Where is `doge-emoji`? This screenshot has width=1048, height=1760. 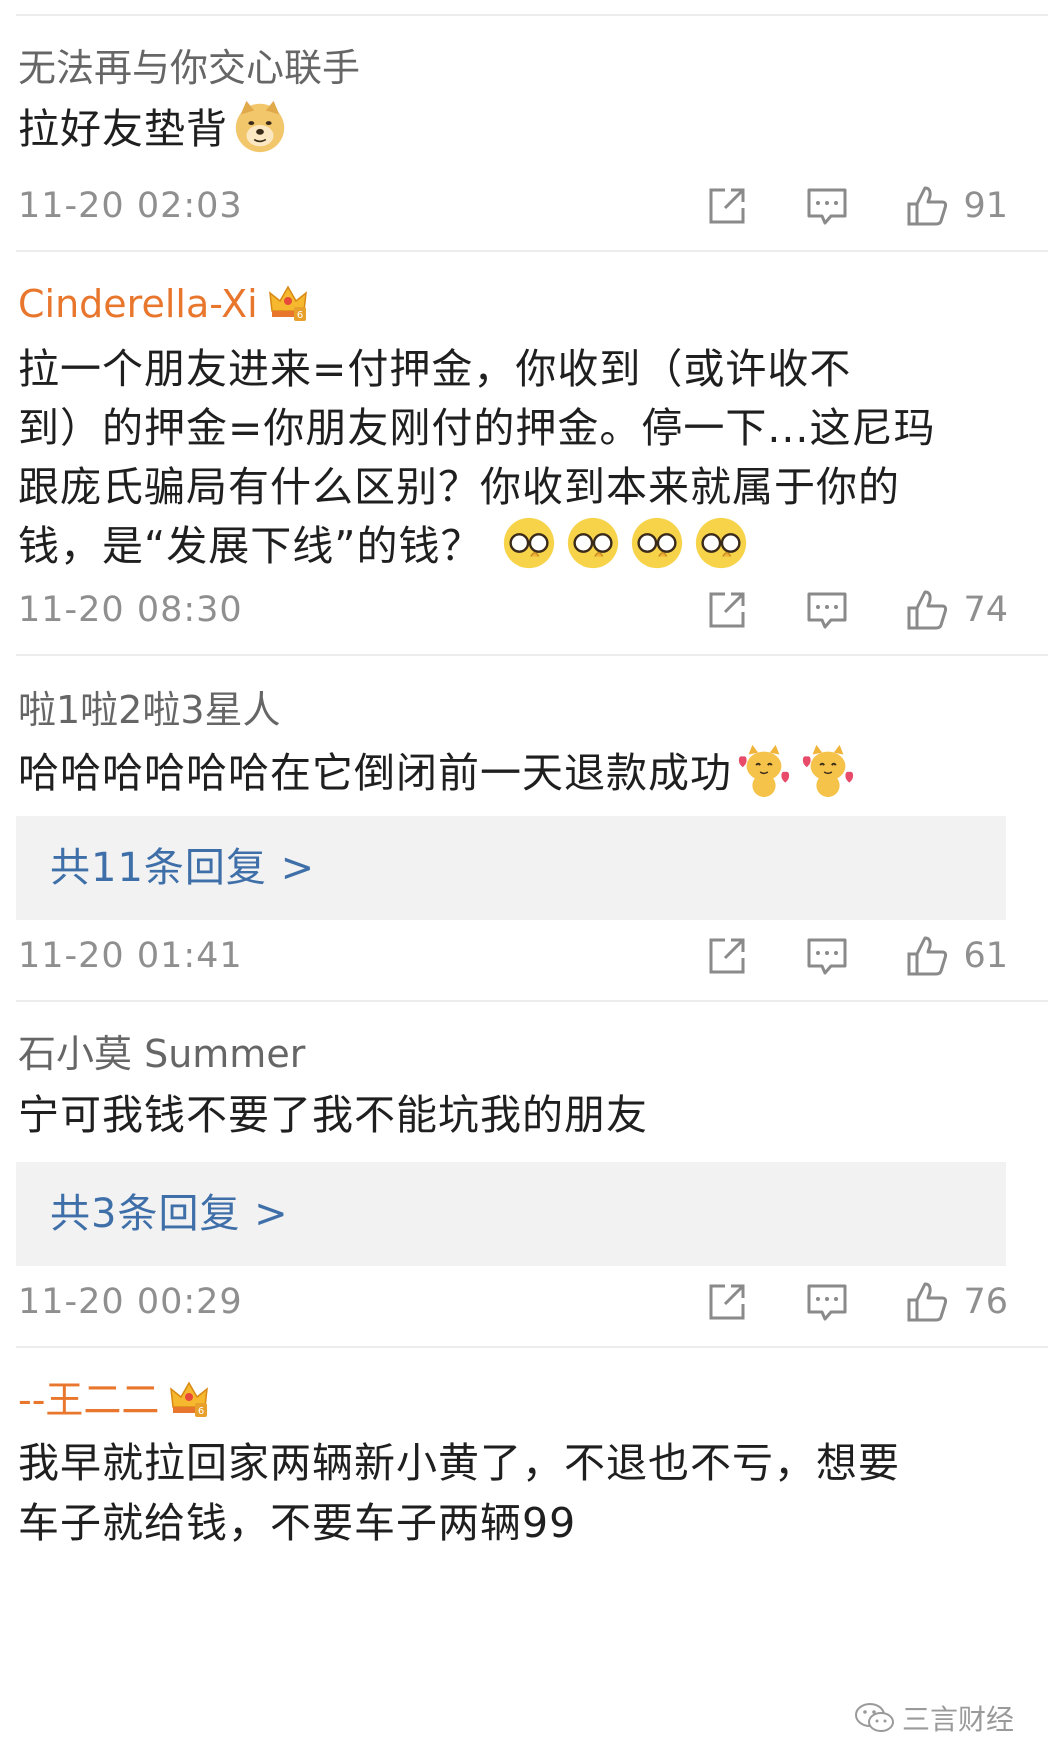
doge-emoji is located at coordinates (260, 126).